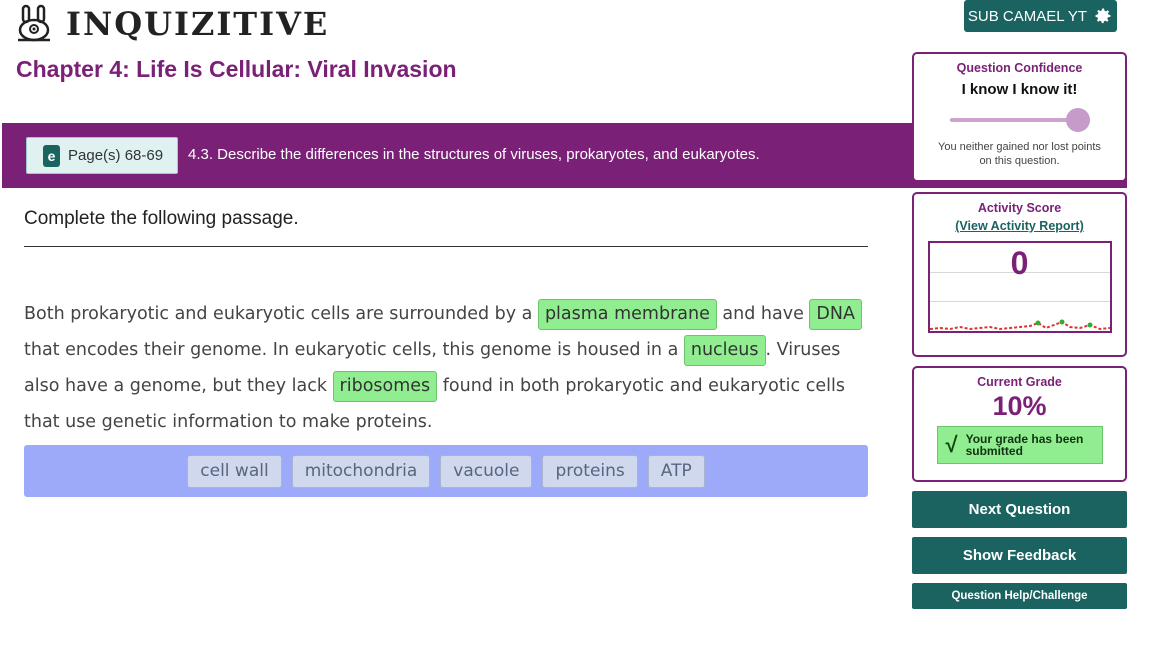 This screenshot has height=659, width=1155. Describe the element at coordinates (51, 155) in the screenshot. I see `ebook-icon: e` at that location.